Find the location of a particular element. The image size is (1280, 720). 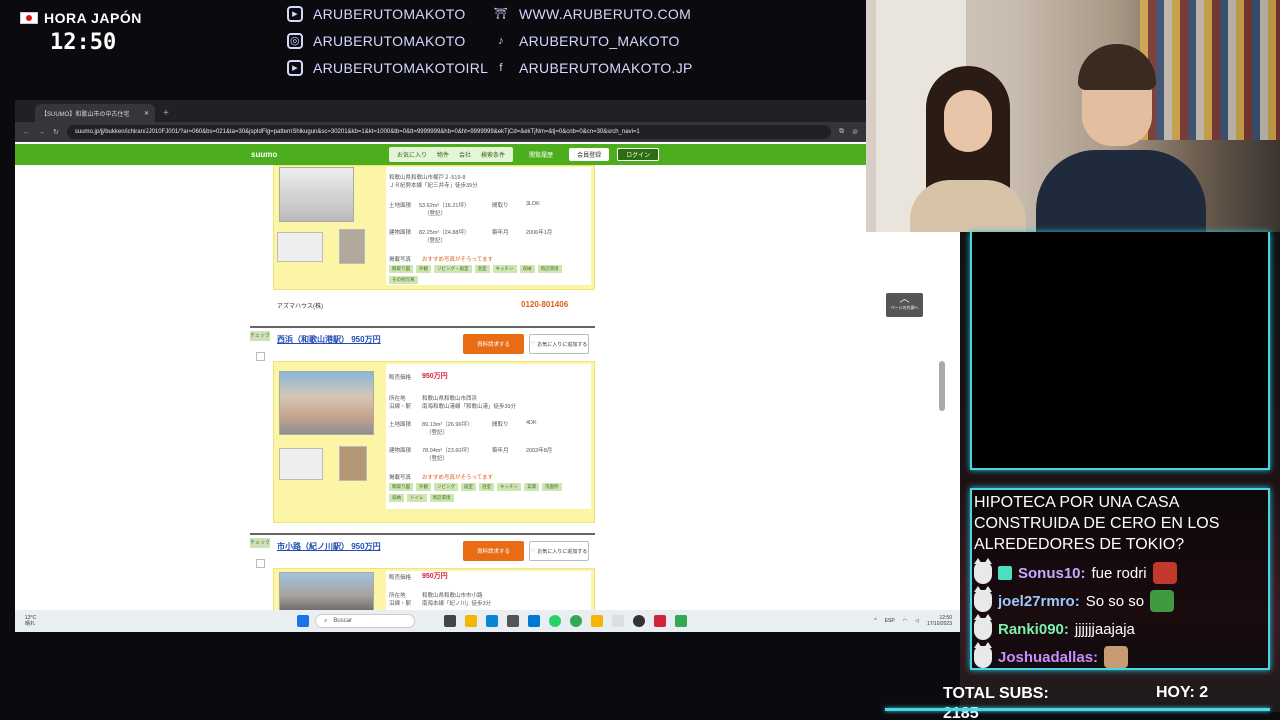

fox-mask-icon is located at coordinates (983, 571).